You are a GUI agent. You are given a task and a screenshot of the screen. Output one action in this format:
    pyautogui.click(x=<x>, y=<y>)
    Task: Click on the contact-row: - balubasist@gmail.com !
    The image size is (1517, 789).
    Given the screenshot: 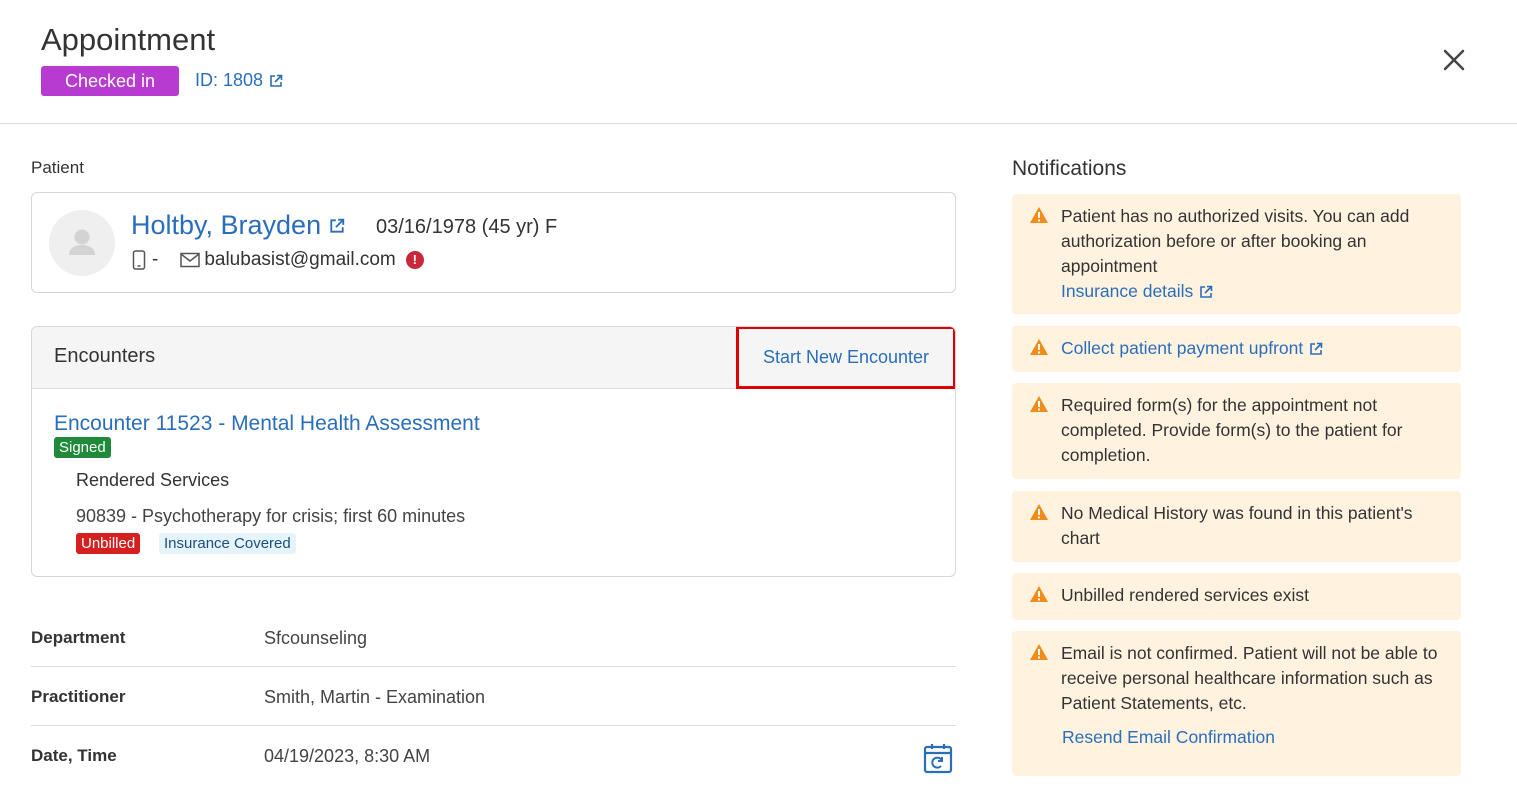 What is the action you would take?
    pyautogui.click(x=278, y=260)
    